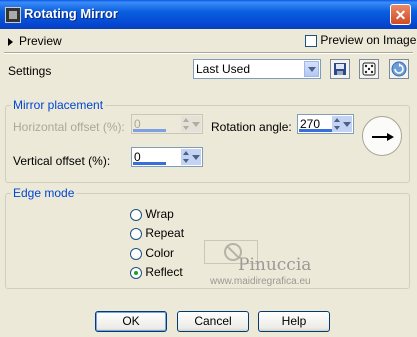  What do you see at coordinates (251, 127) in the screenshot?
I see `rotation-angle-label: Rotation angle:` at bounding box center [251, 127].